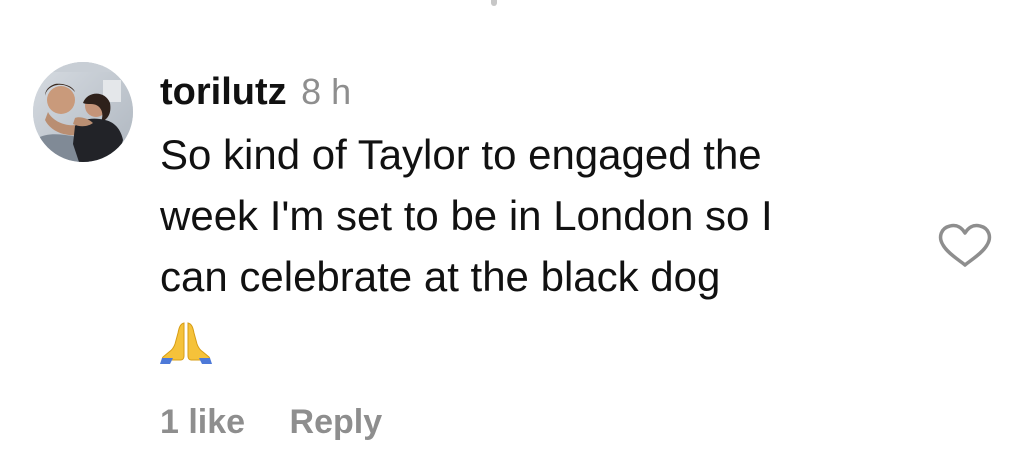 This screenshot has width=1024, height=473. Describe the element at coordinates (336, 422) in the screenshot. I see `reply-button: Reply` at that location.